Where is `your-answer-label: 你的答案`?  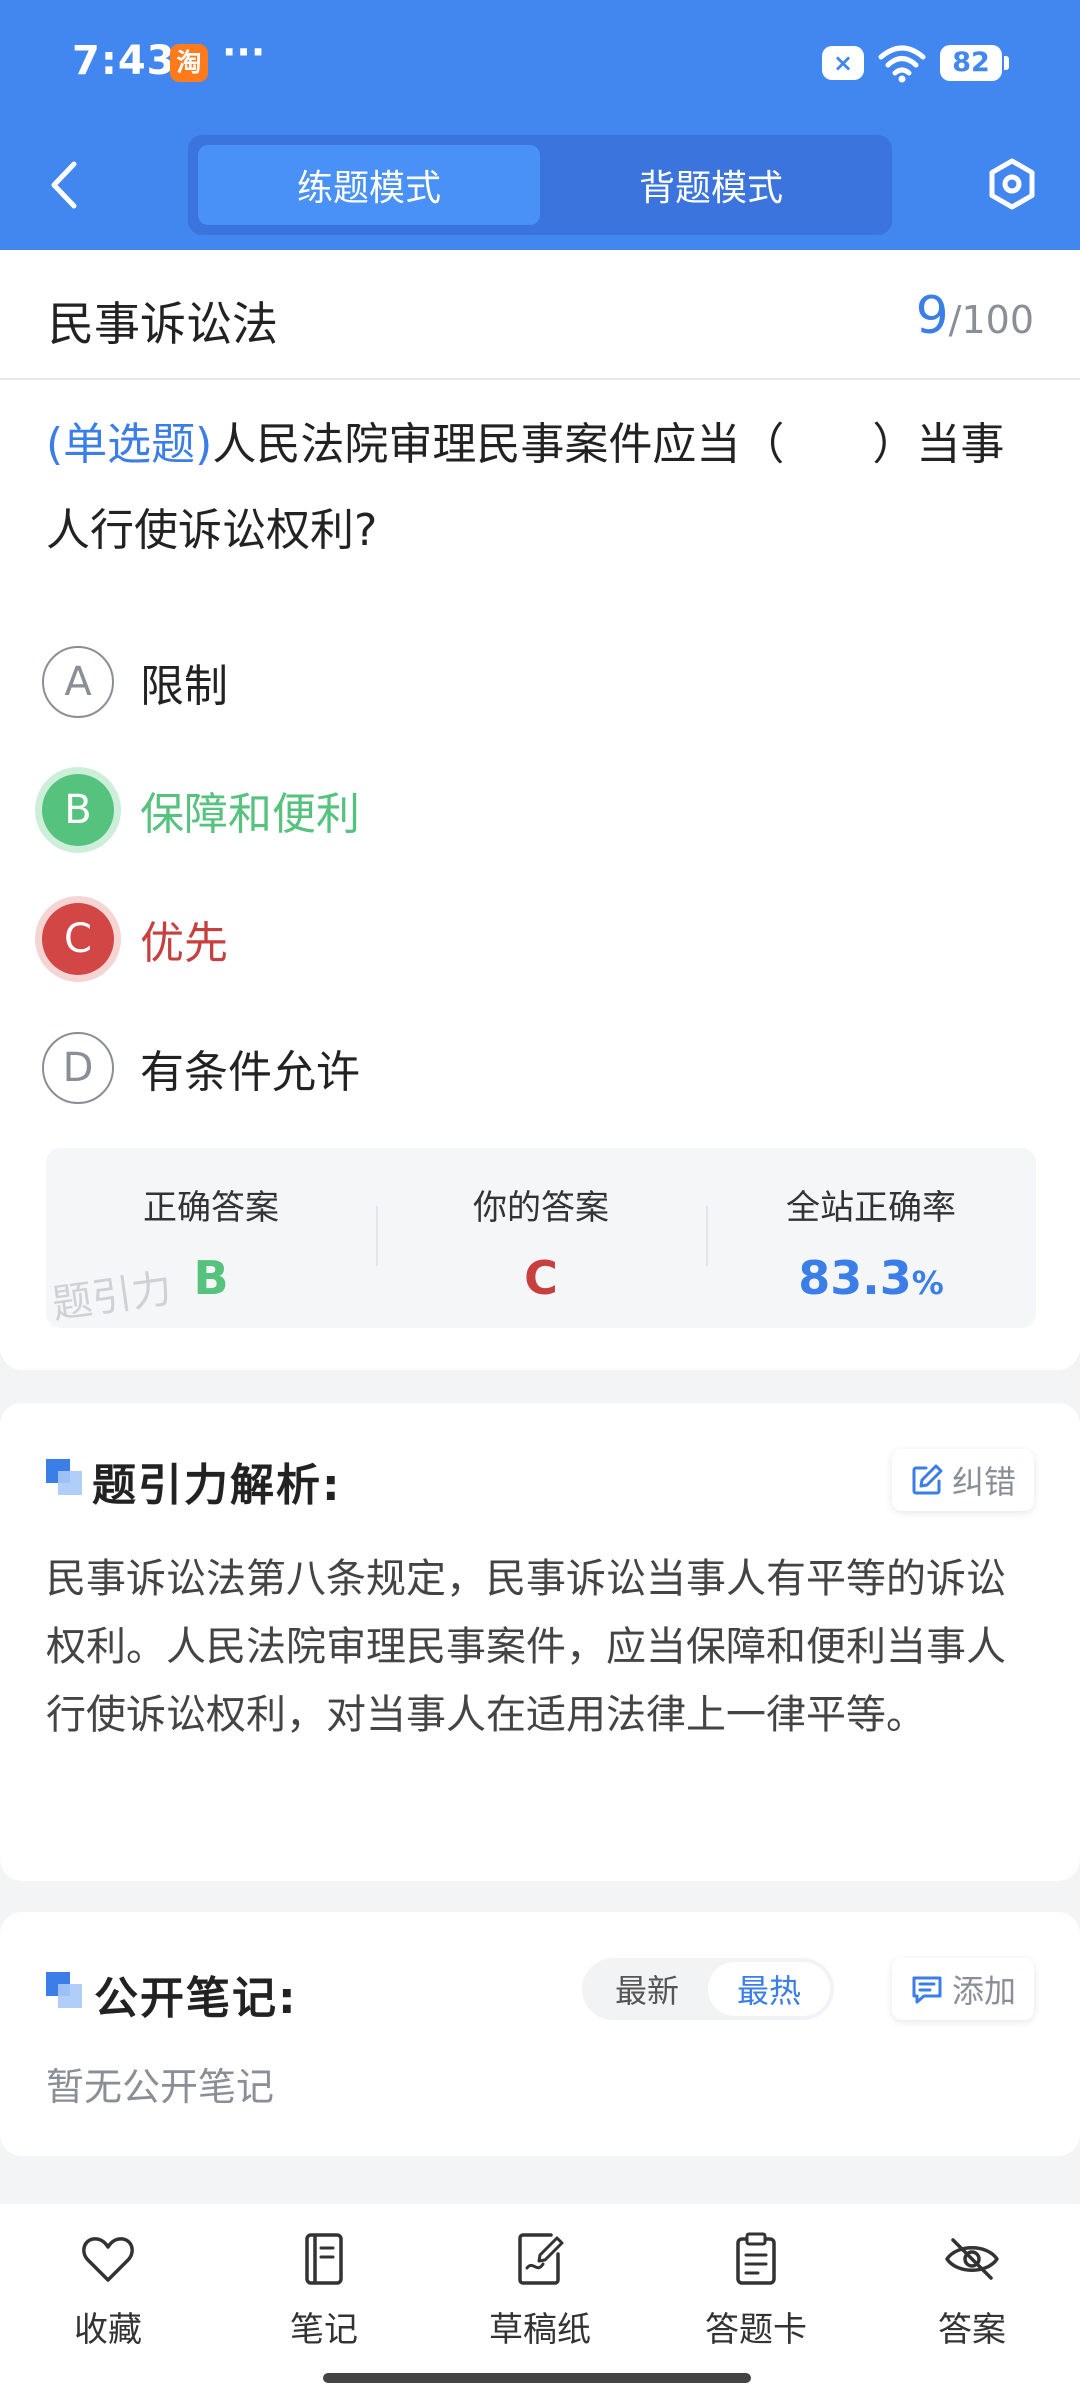 your-answer-label: 你的答案 is located at coordinates (541, 1208).